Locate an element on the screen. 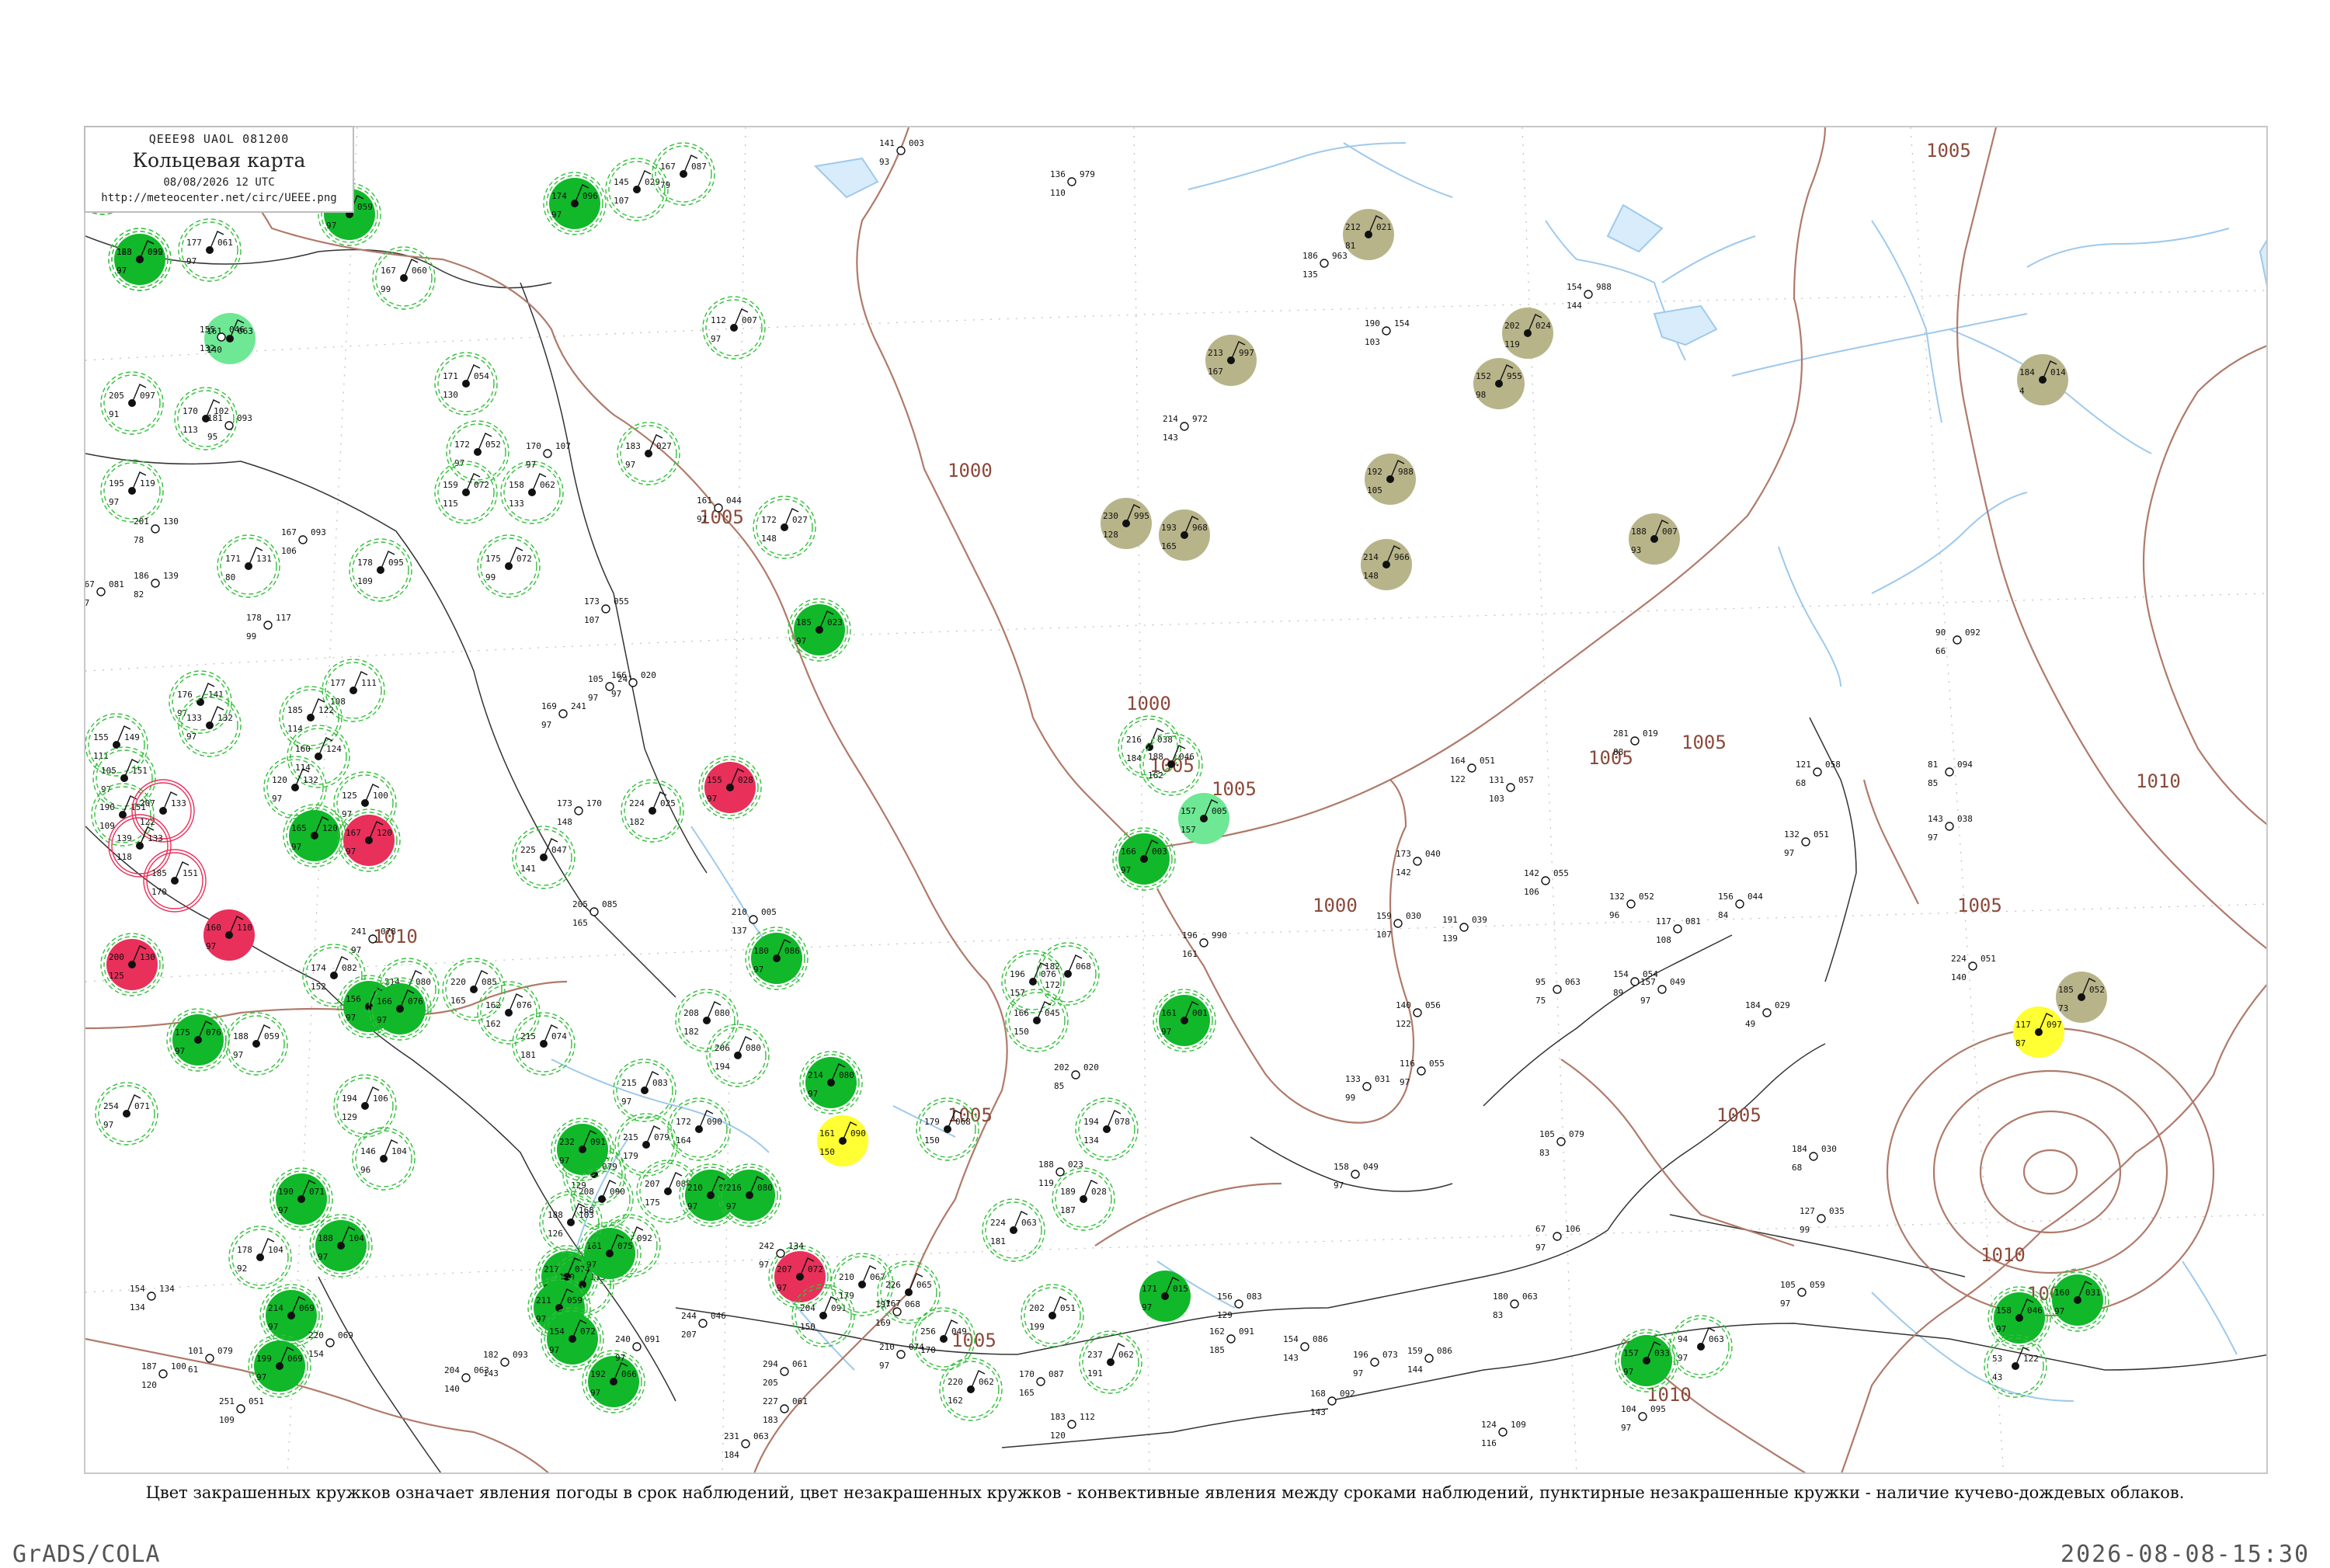 The width and height of the screenshot is (2330, 1568). plain-station-plot: 131 057 103 is located at coordinates (1511, 789).